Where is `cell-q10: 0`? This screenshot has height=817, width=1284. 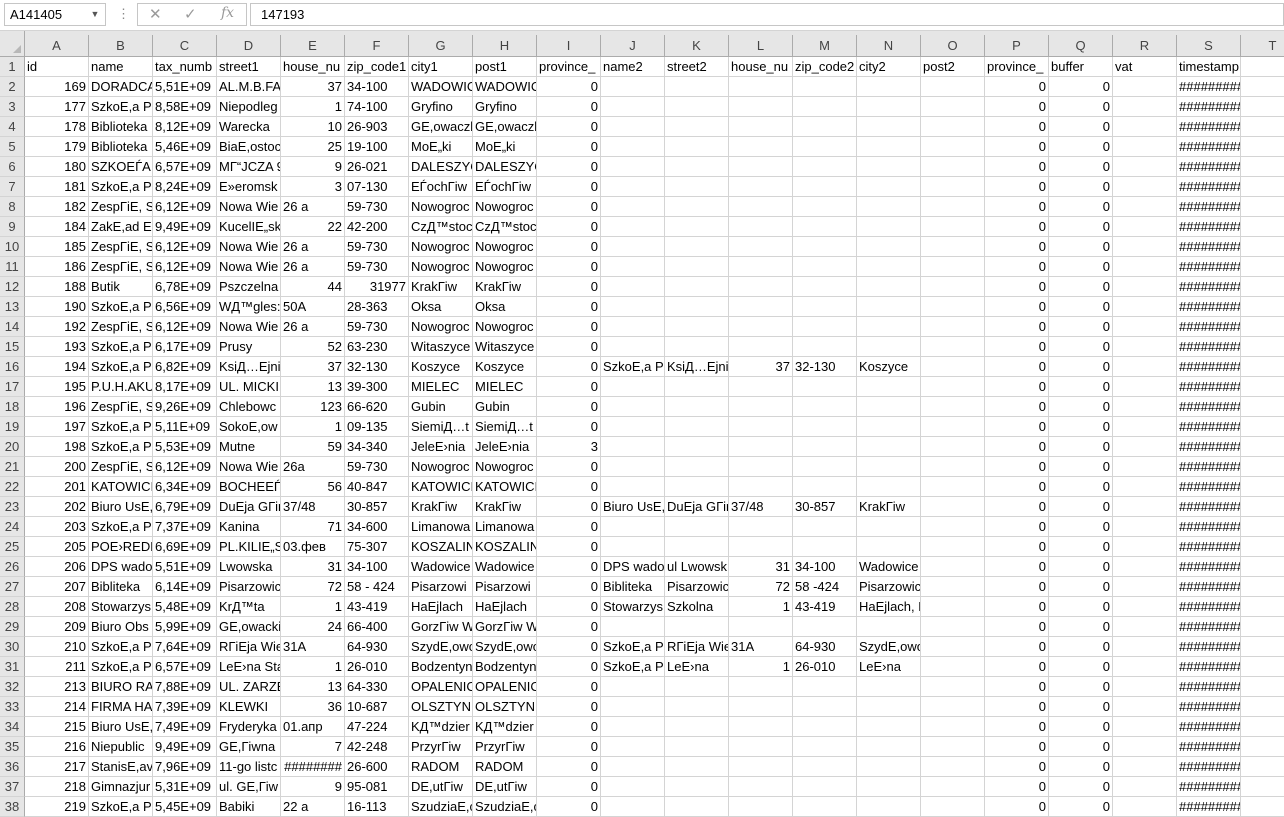 cell-q10: 0 is located at coordinates (1081, 247).